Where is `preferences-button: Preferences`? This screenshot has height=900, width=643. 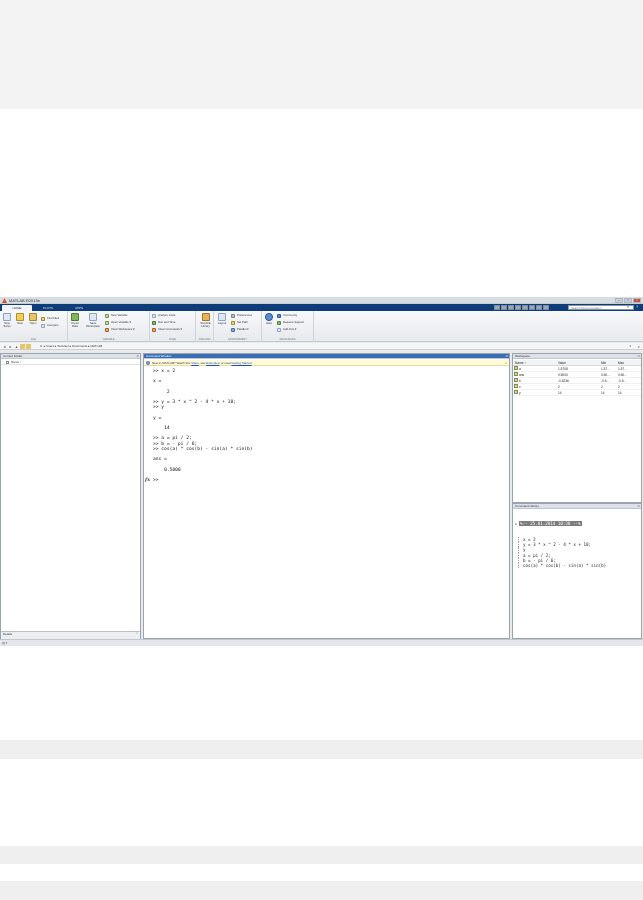
preferences-button: Preferences is located at coordinates (241, 315).